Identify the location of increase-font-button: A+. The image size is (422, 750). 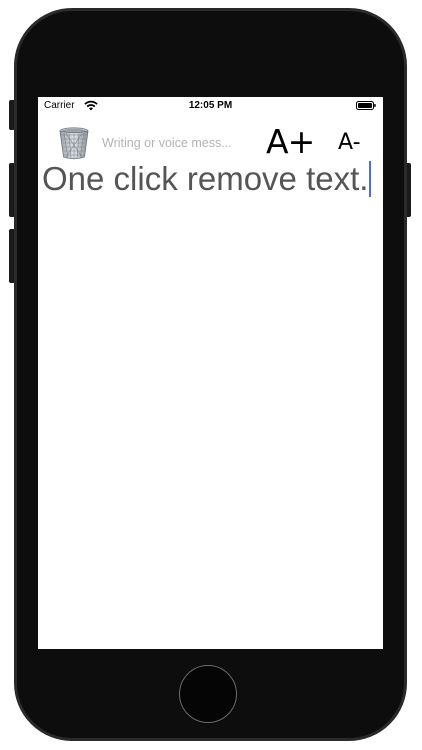
(290, 142).